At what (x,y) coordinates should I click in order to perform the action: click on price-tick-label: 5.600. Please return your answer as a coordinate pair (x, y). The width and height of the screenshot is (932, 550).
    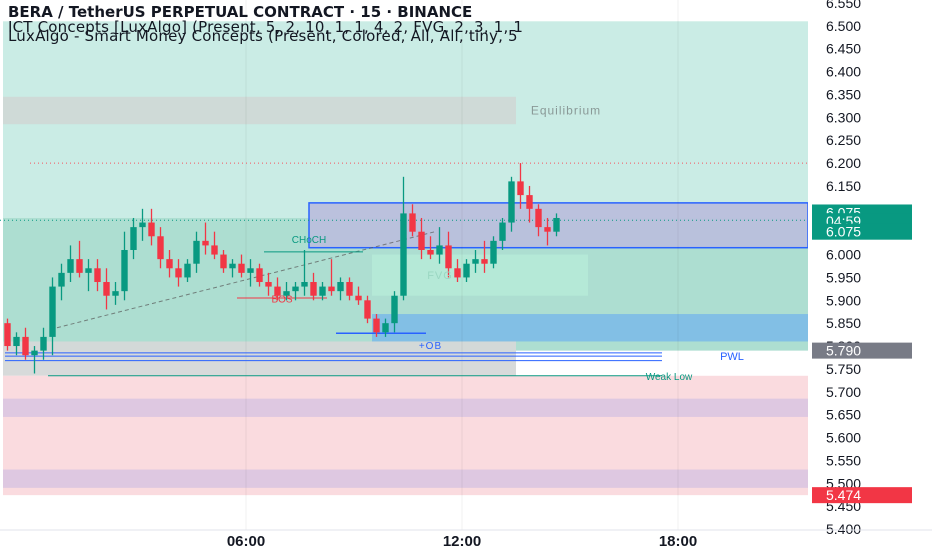
    Looking at the image, I should click on (843, 438).